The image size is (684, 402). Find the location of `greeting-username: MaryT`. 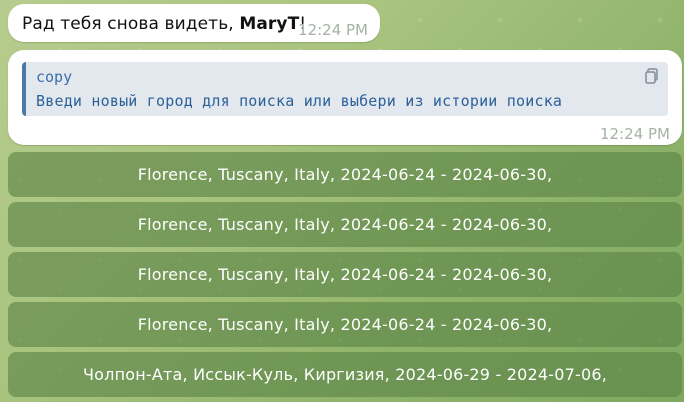

greeting-username: MaryT is located at coordinates (269, 24).